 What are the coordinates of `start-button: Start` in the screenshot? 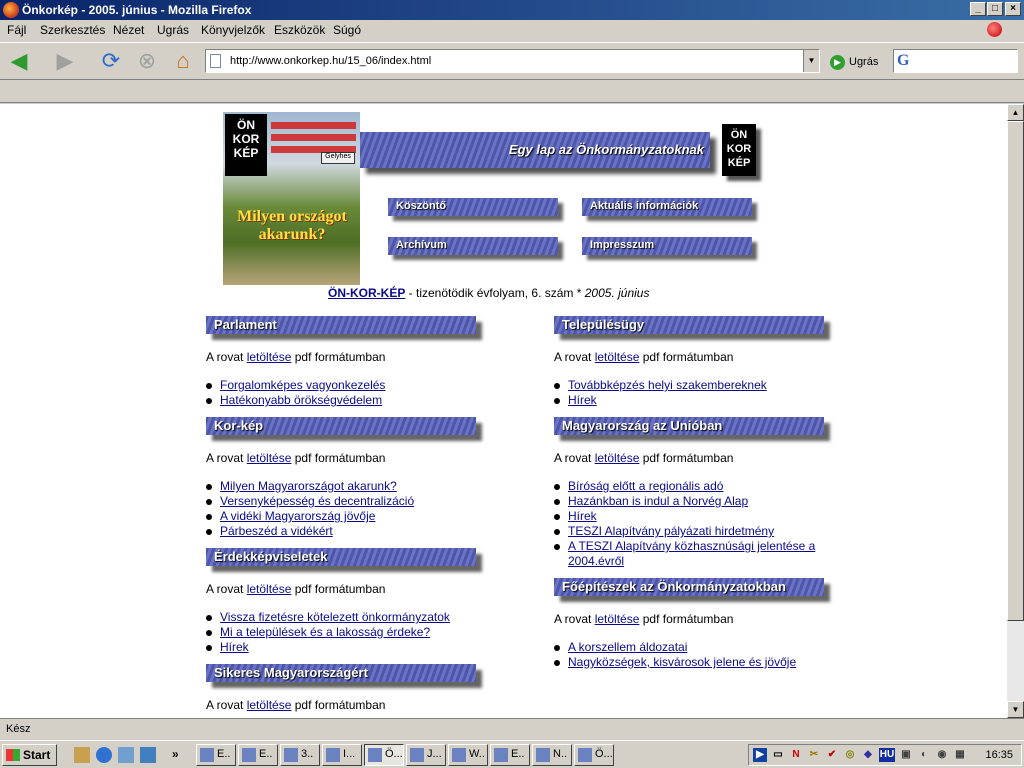 It's located at (29, 755).